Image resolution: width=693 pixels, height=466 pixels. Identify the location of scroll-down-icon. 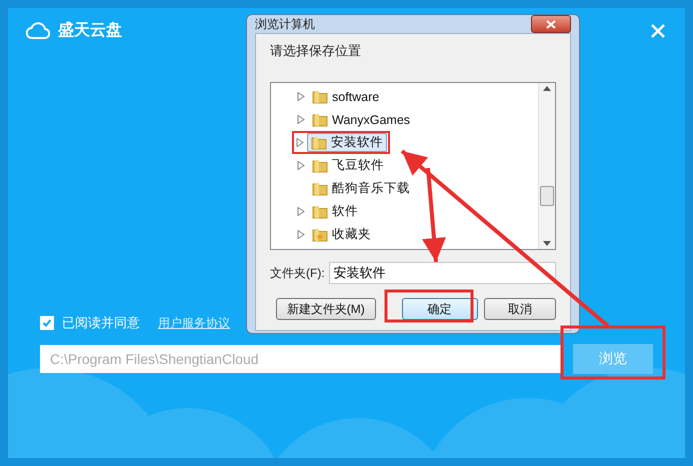
(547, 243).